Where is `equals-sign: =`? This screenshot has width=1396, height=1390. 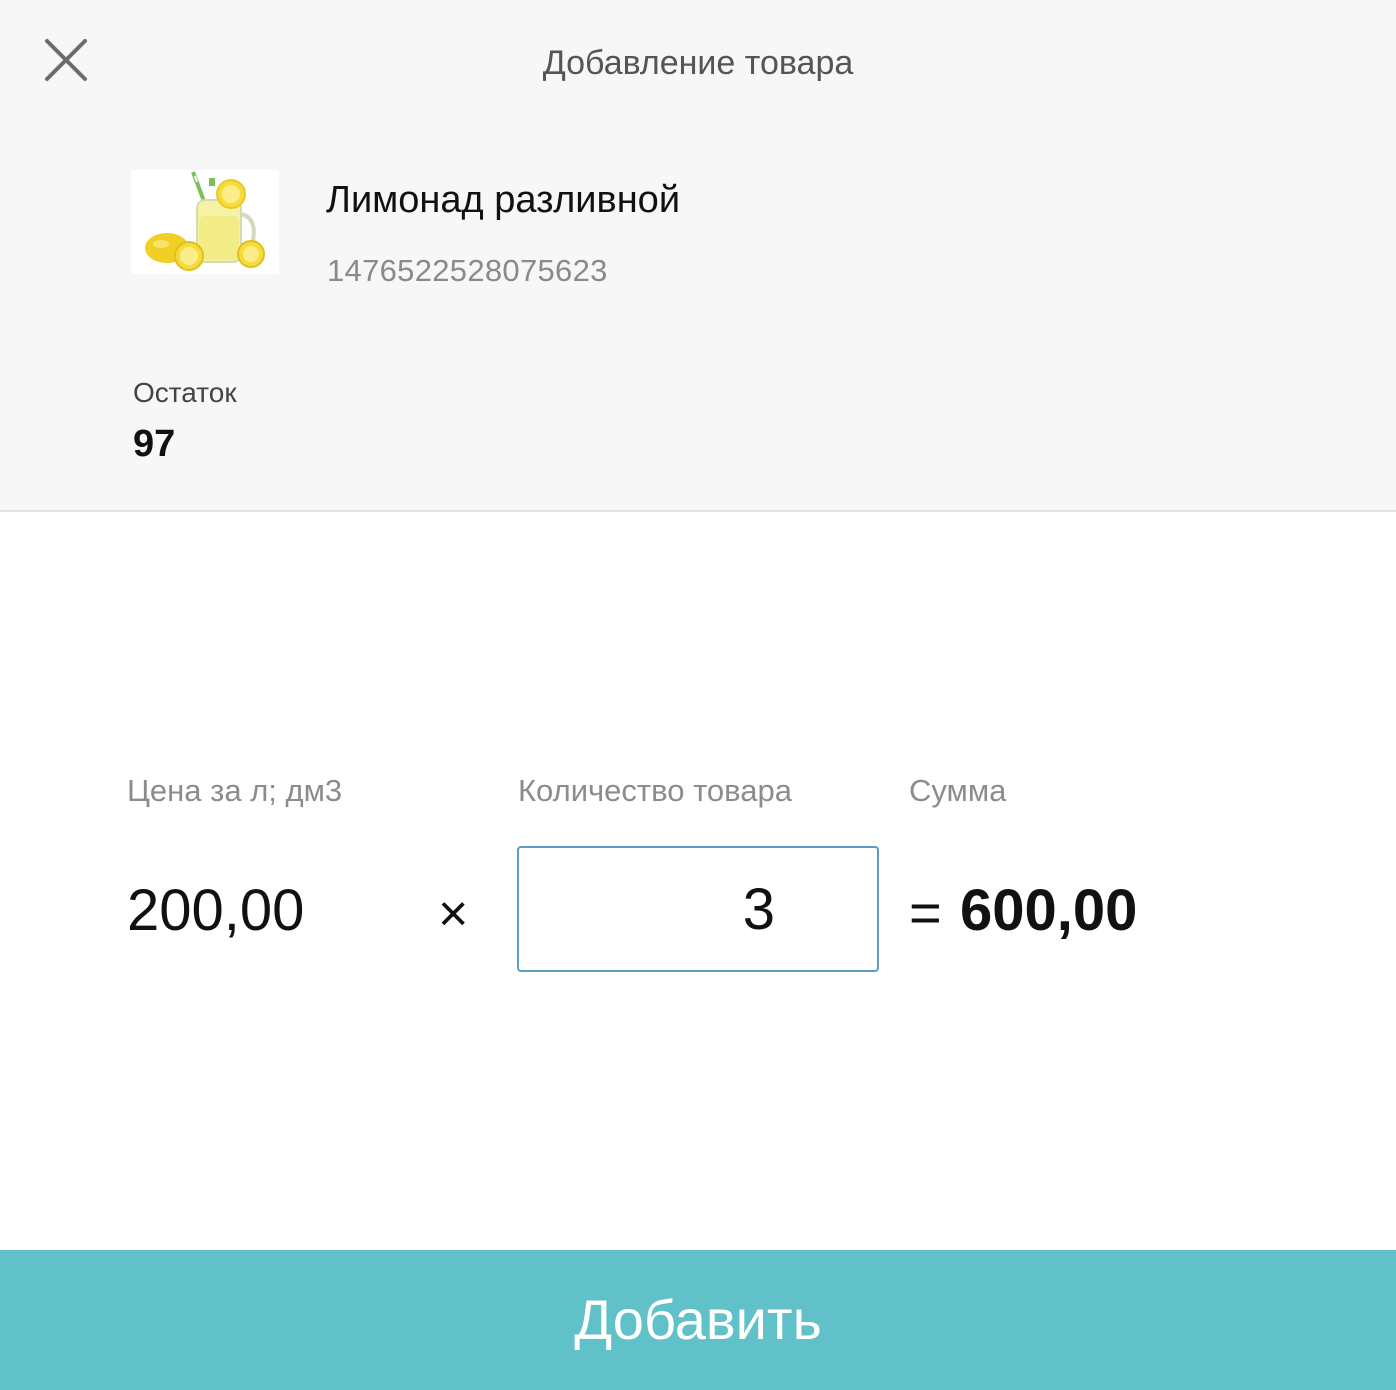
equals-sign: = is located at coordinates (925, 912).